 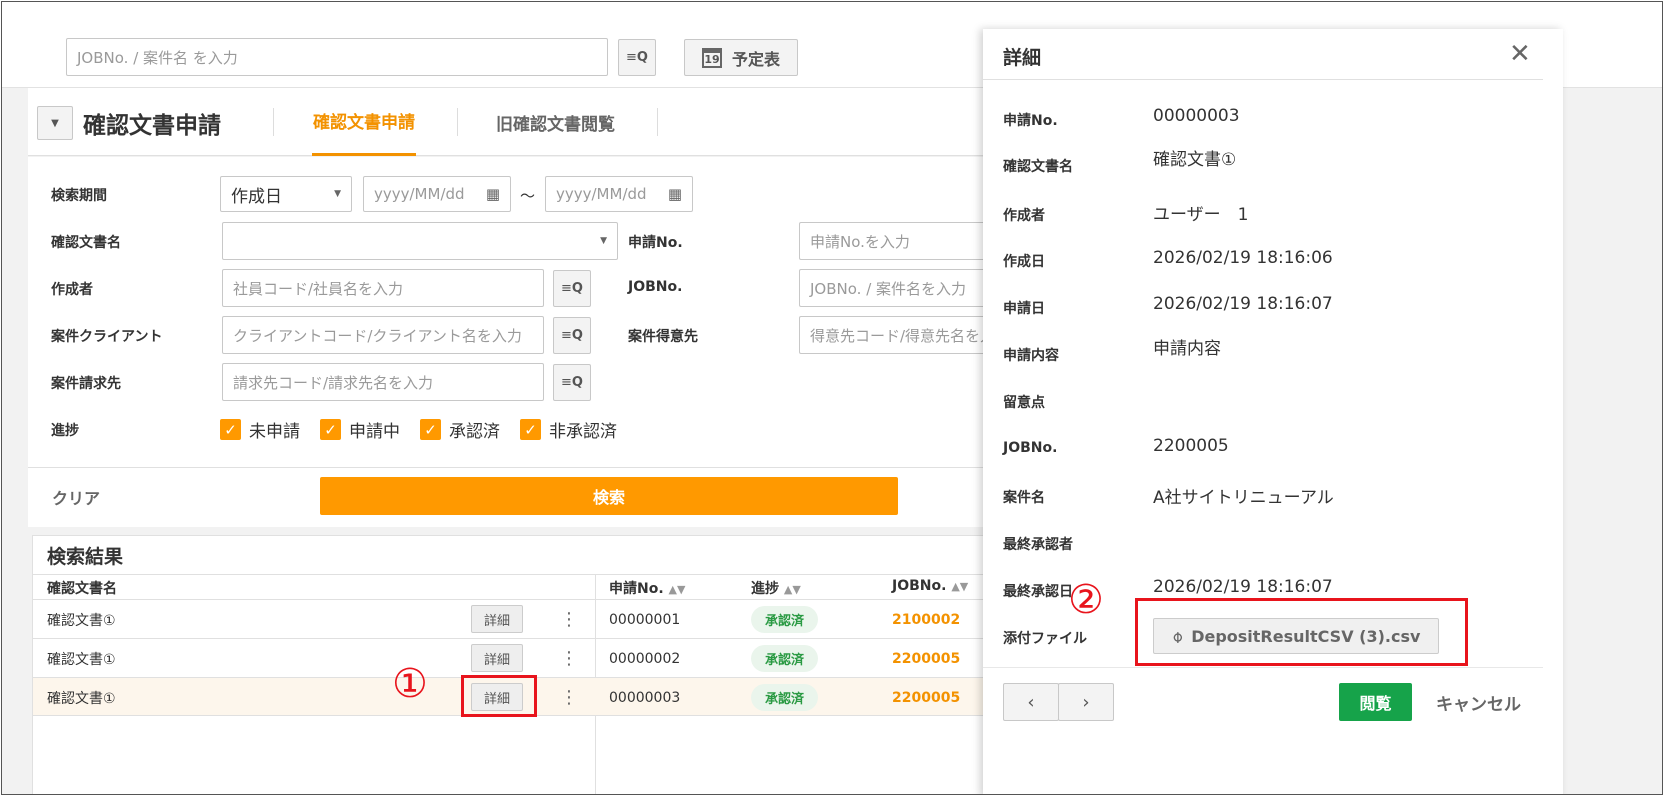 What do you see at coordinates (152, 126) in the screenshot?
I see `page-title: 確認文書申請` at bounding box center [152, 126].